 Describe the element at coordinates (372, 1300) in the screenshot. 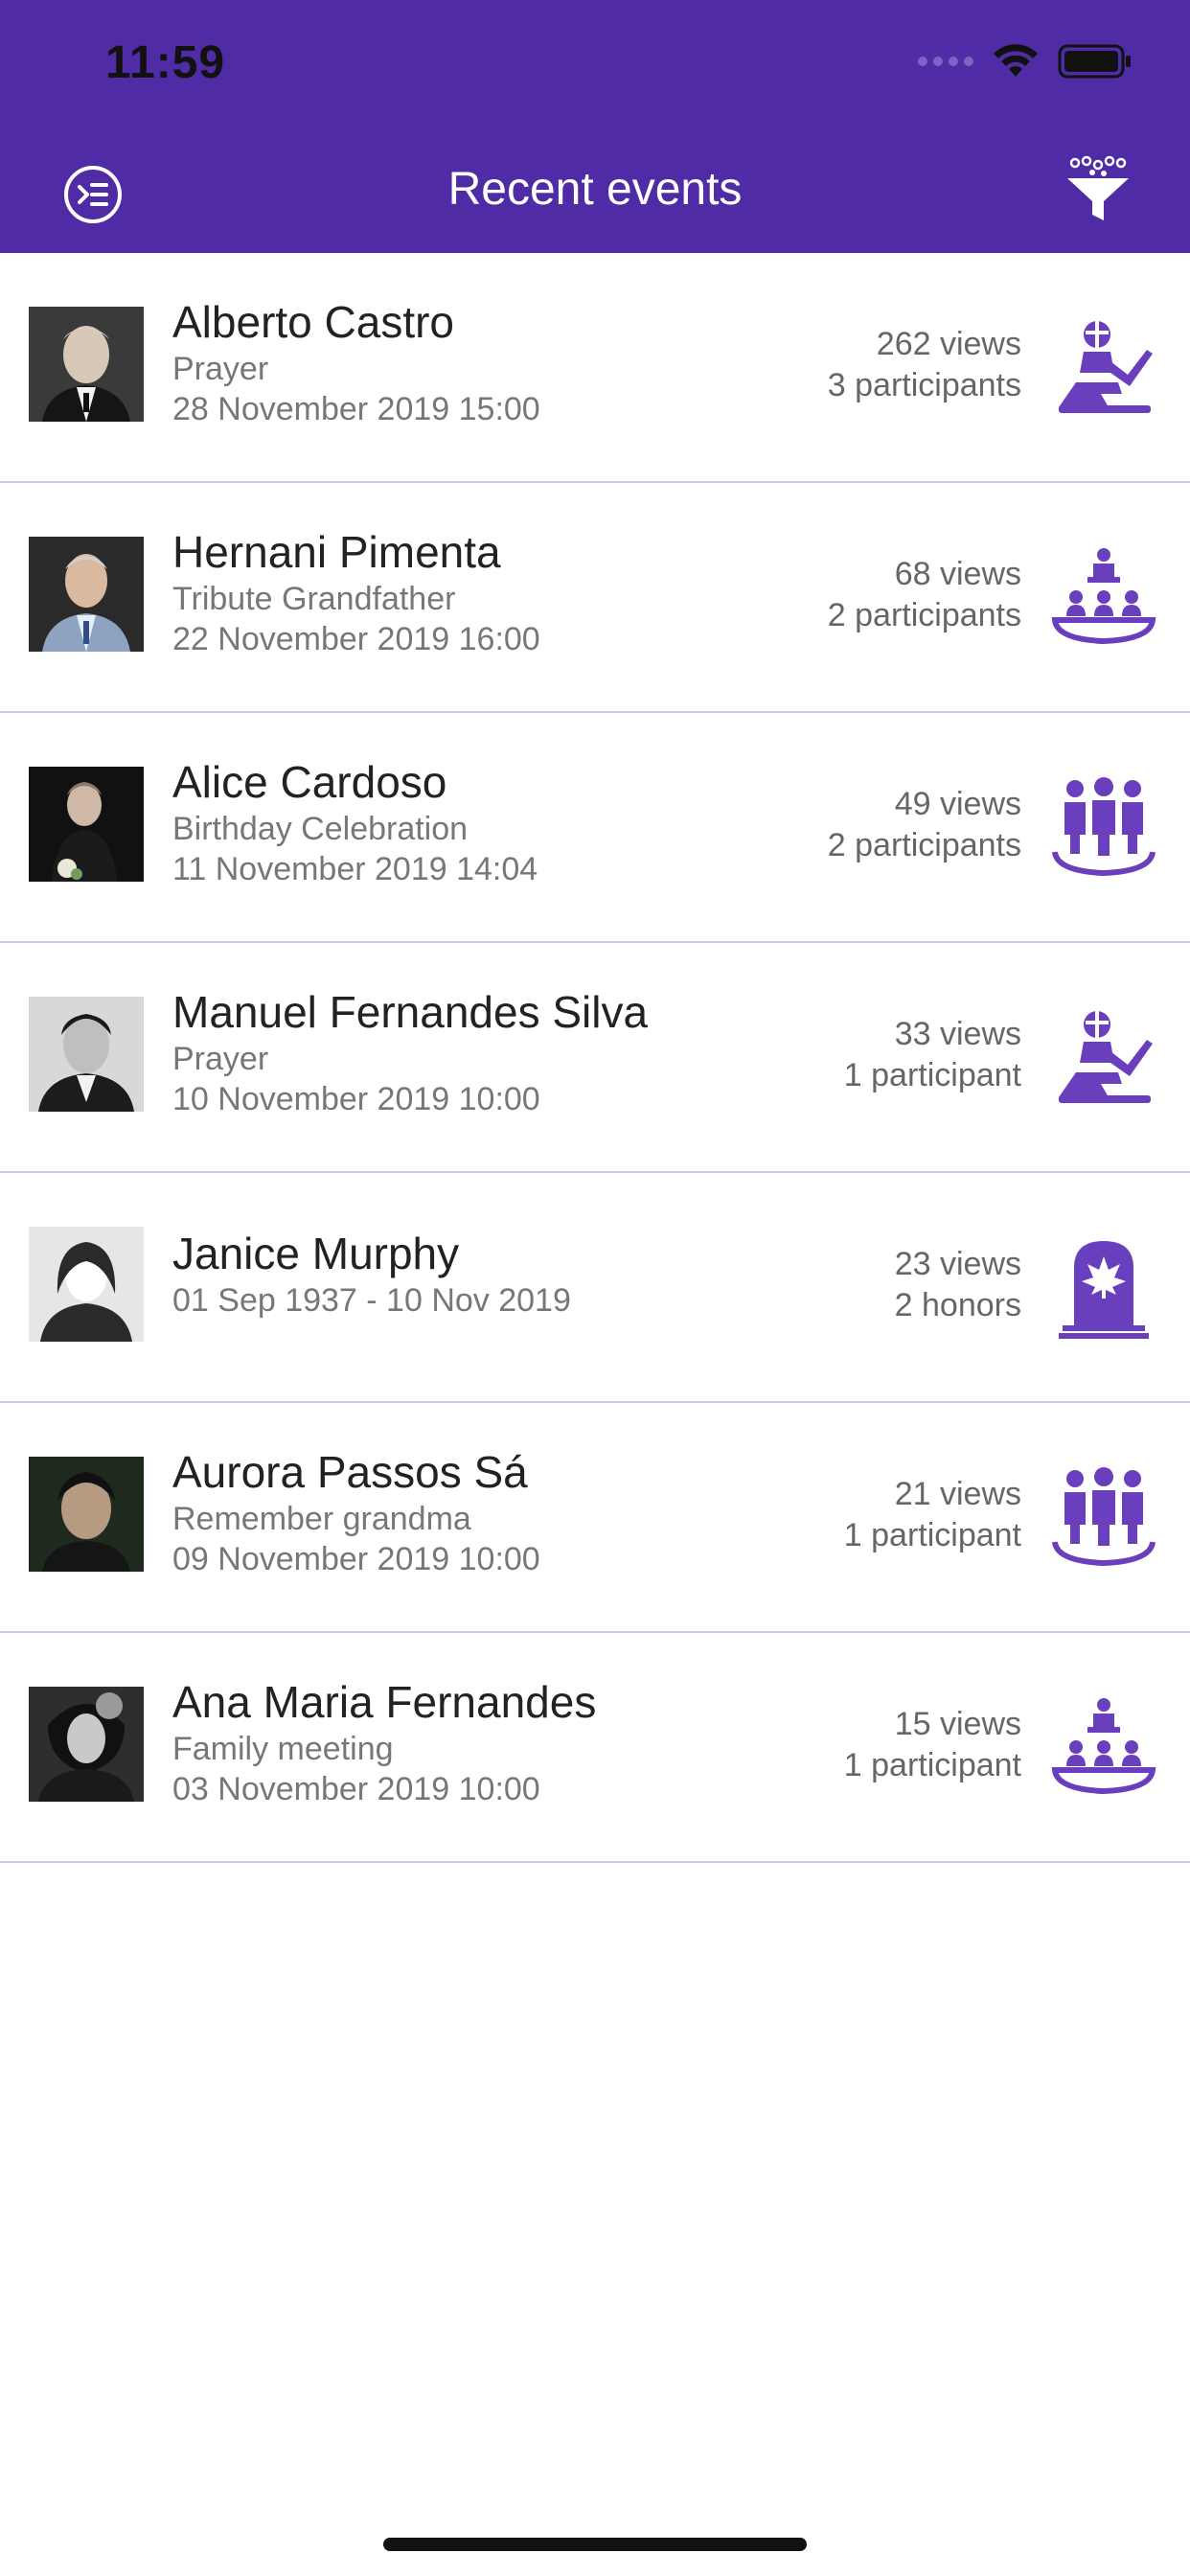

I see `event-lifespan: 01 Sep 1937 - 10 Nov 2019` at that location.